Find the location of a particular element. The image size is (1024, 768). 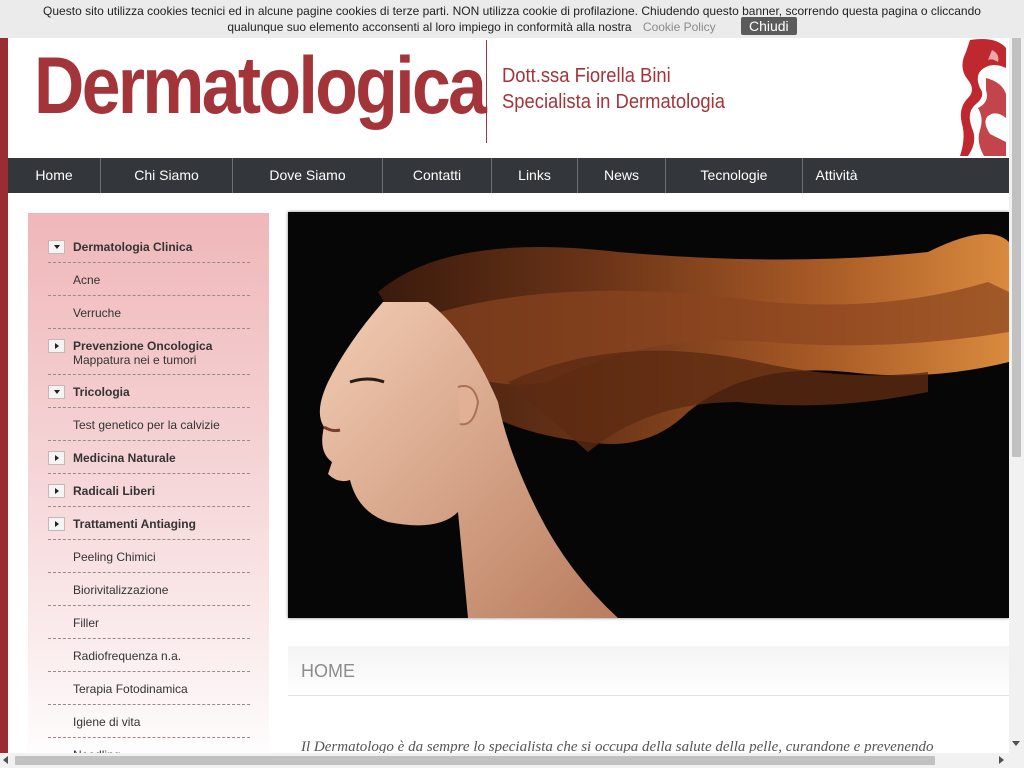

sidebar-item: Radiofrequenza n.a. is located at coordinates (149, 655).